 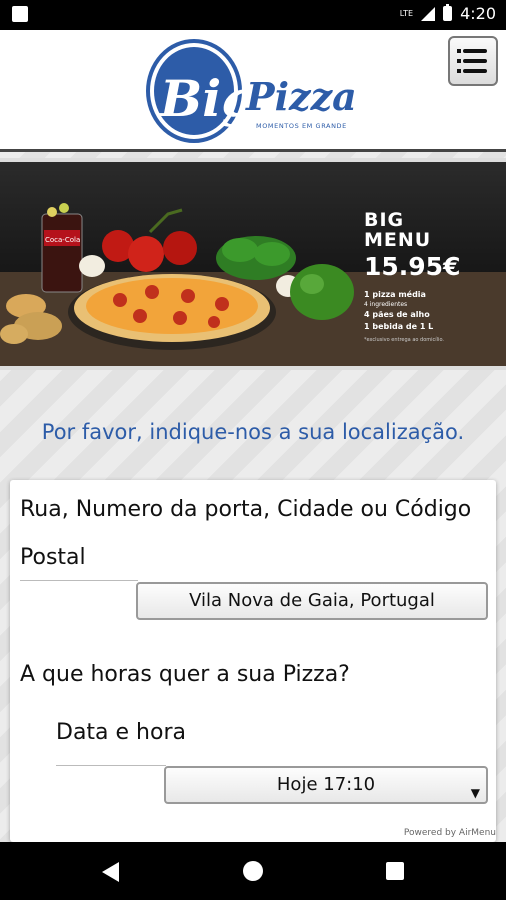 What do you see at coordinates (397, 314) in the screenshot?
I see `promo-item: 4 pães de alho` at bounding box center [397, 314].